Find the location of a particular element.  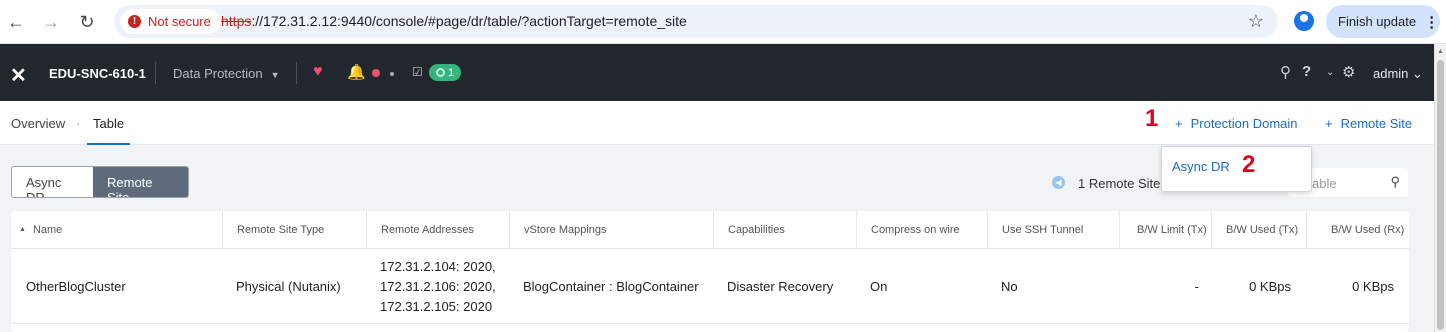

address-line: 172.31.2.105: 2020 is located at coordinates (436, 306).